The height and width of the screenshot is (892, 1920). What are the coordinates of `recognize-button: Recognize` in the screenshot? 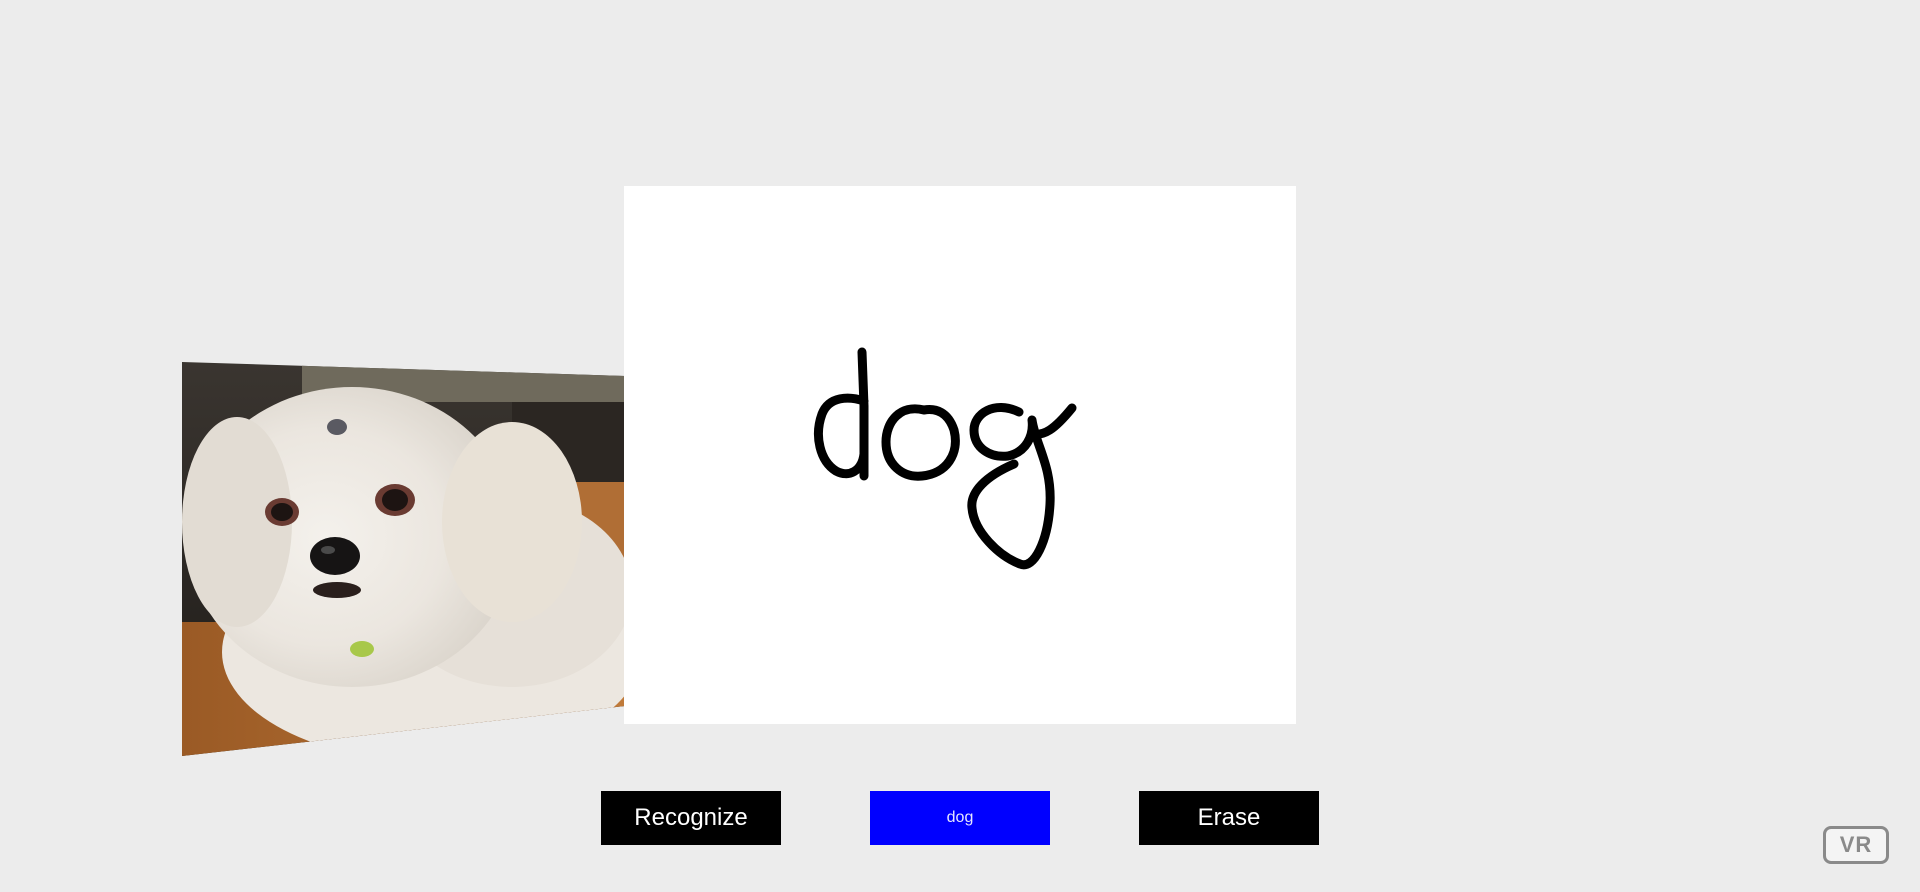 It's located at (691, 818).